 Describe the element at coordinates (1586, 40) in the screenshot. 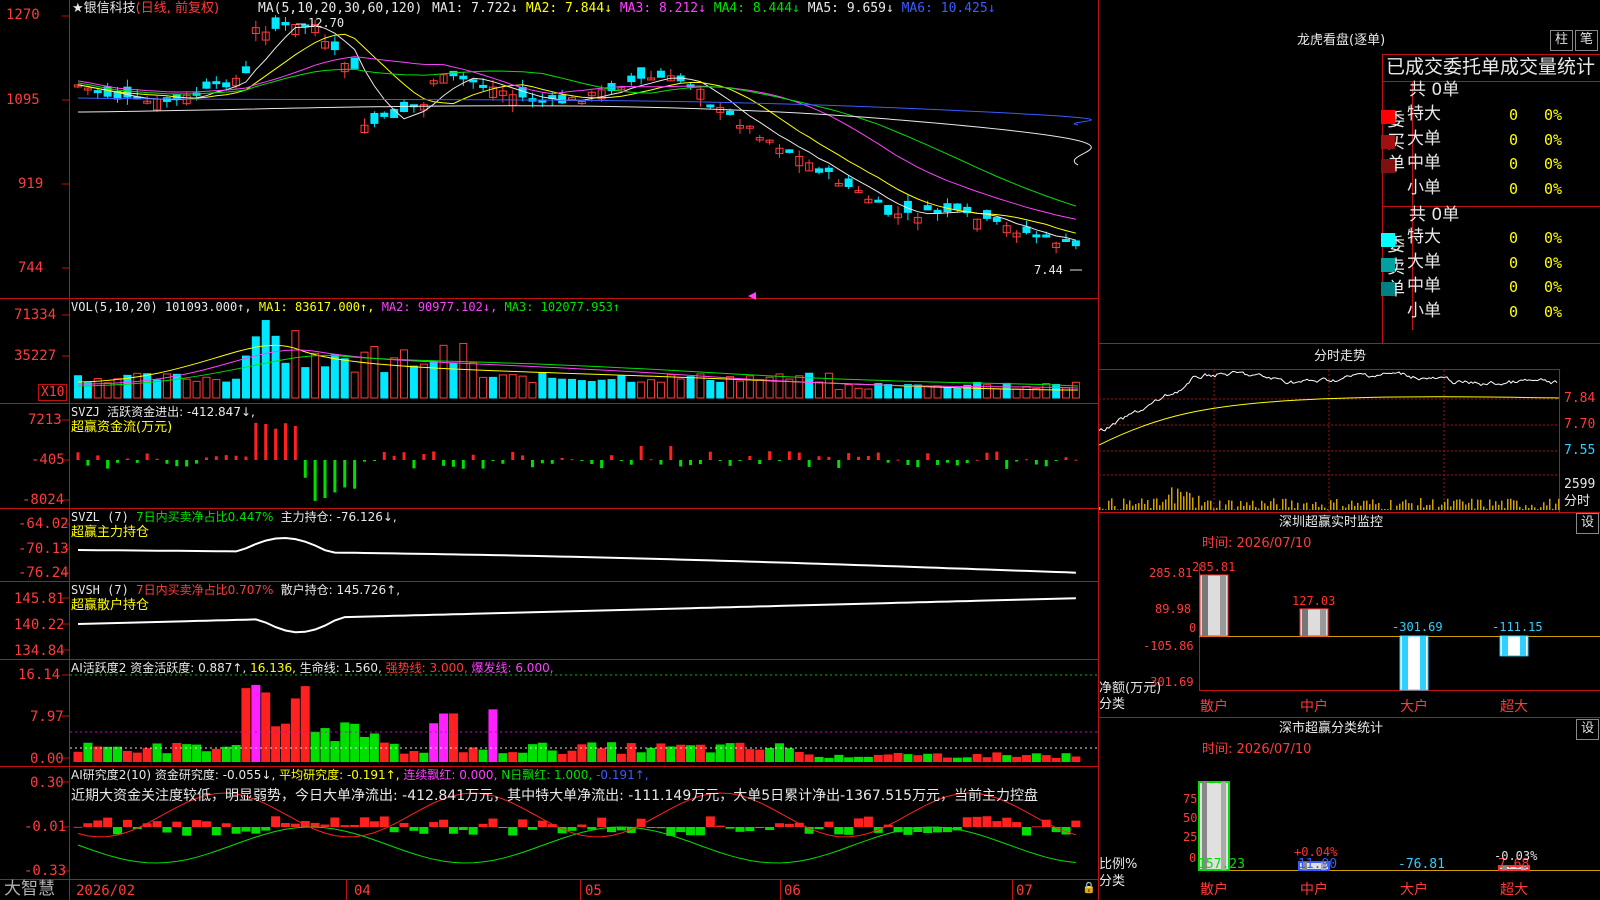

I see `tick-view-button: 笔` at that location.